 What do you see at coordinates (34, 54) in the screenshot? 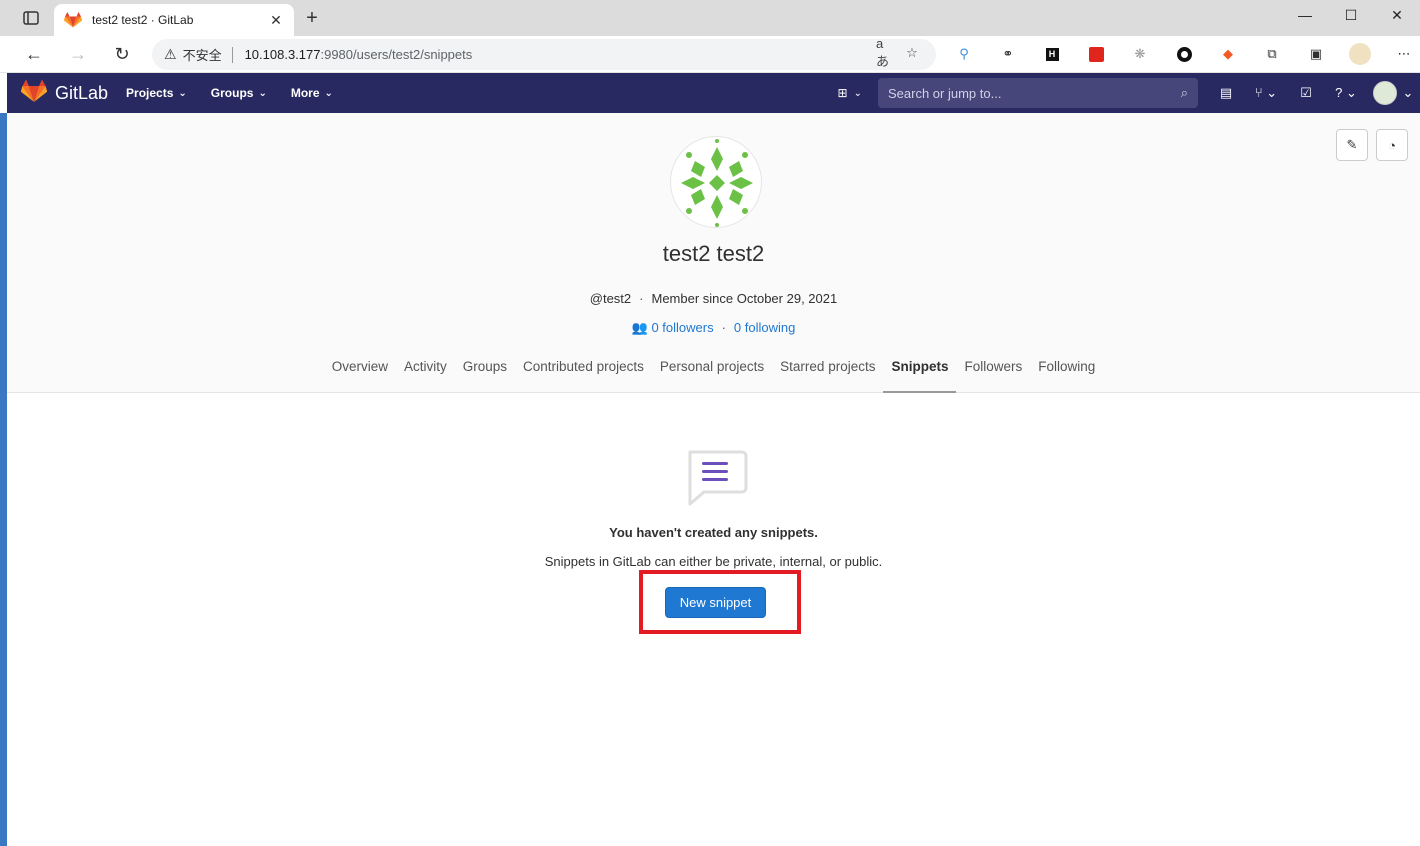
I see `back-icon: ←` at bounding box center [34, 54].